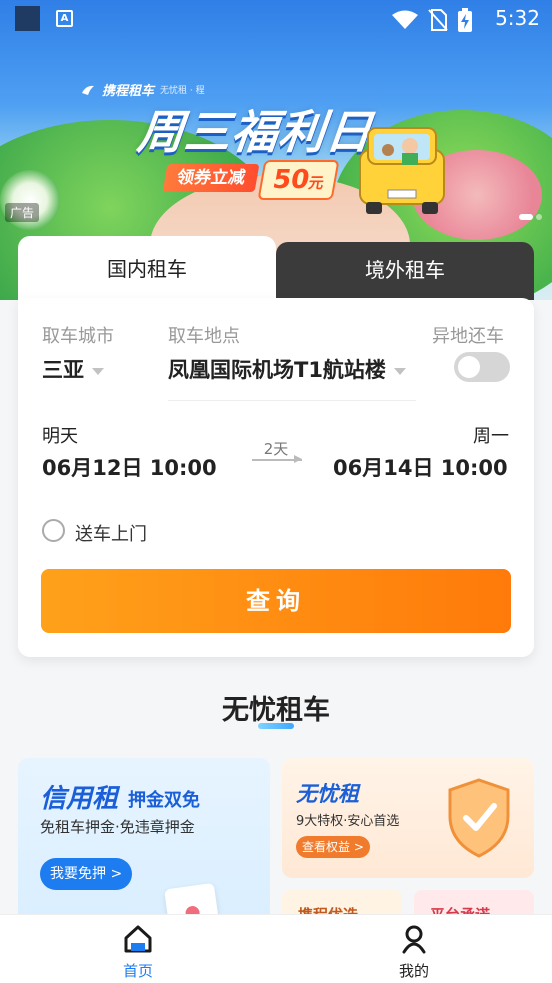 The width and height of the screenshot is (552, 983). What do you see at coordinates (469, 367) in the screenshot?
I see `toggle-knob` at bounding box center [469, 367].